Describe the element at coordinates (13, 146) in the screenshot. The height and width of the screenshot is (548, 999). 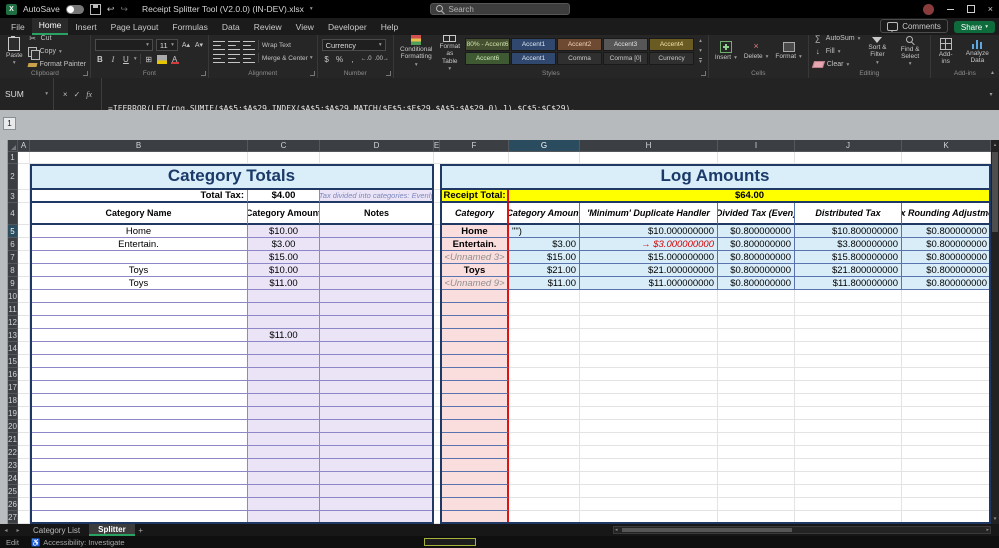
I see `select-all-button` at that location.